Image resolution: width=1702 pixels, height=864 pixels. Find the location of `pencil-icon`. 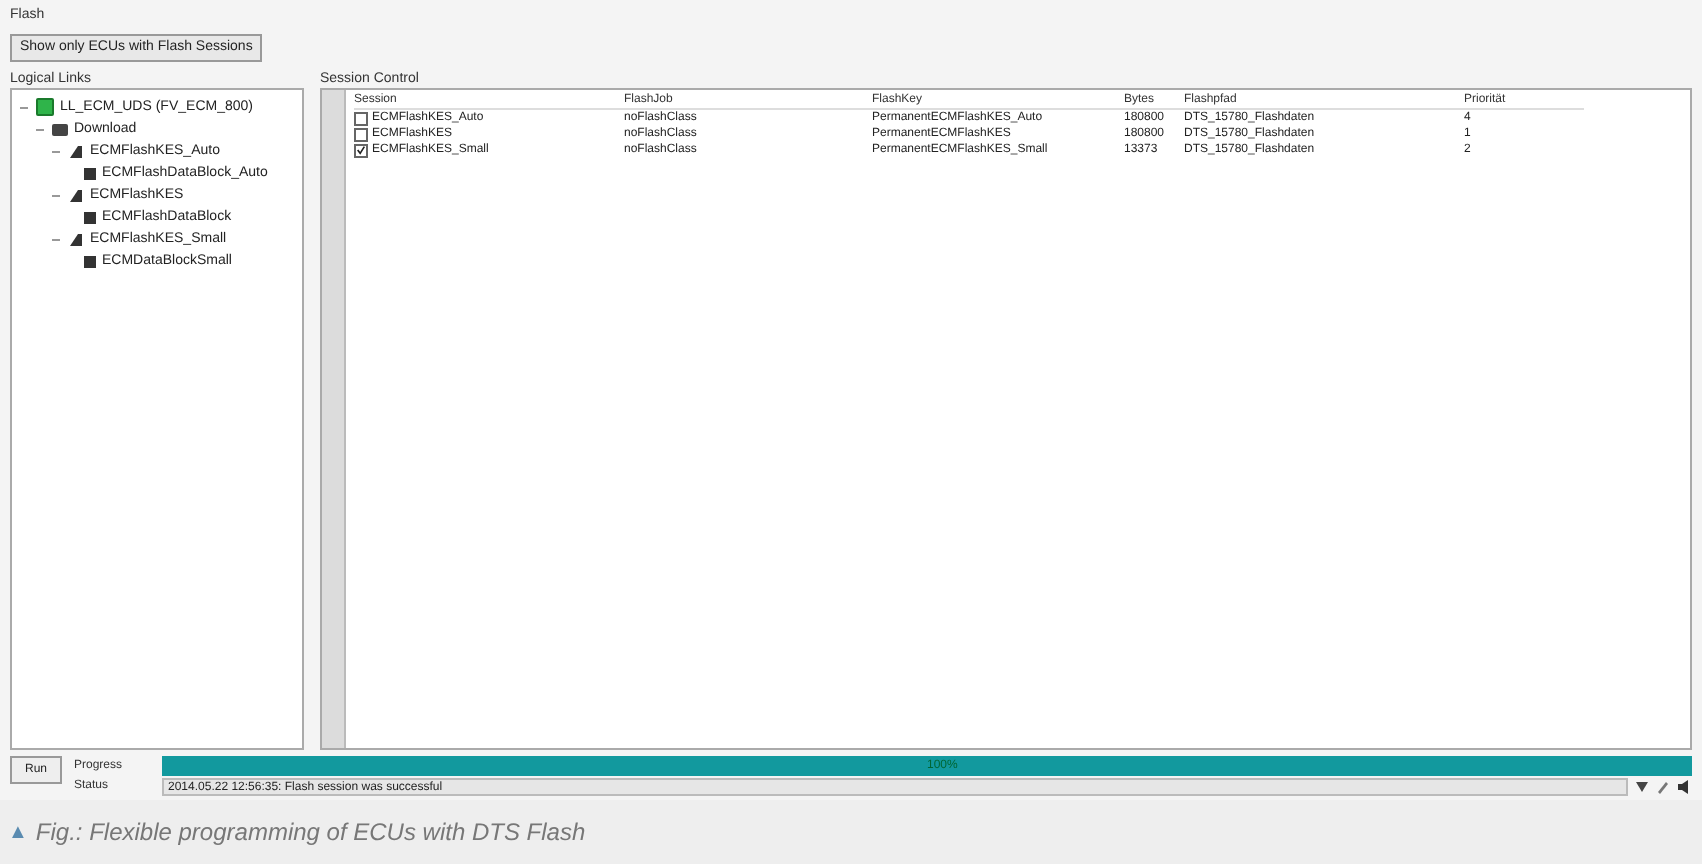

pencil-icon is located at coordinates (1663, 787).